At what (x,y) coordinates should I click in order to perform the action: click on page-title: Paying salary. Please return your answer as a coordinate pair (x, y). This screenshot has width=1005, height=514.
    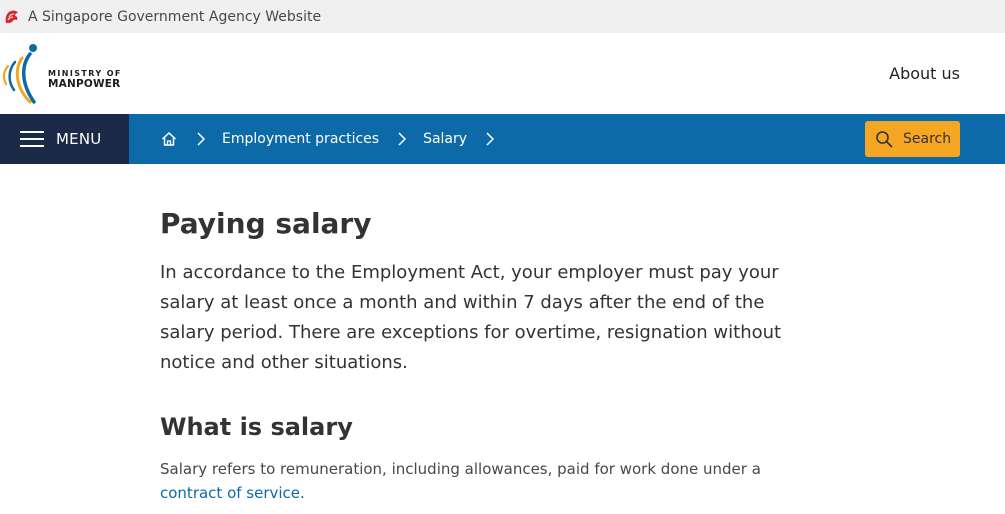
    Looking at the image, I should click on (266, 223).